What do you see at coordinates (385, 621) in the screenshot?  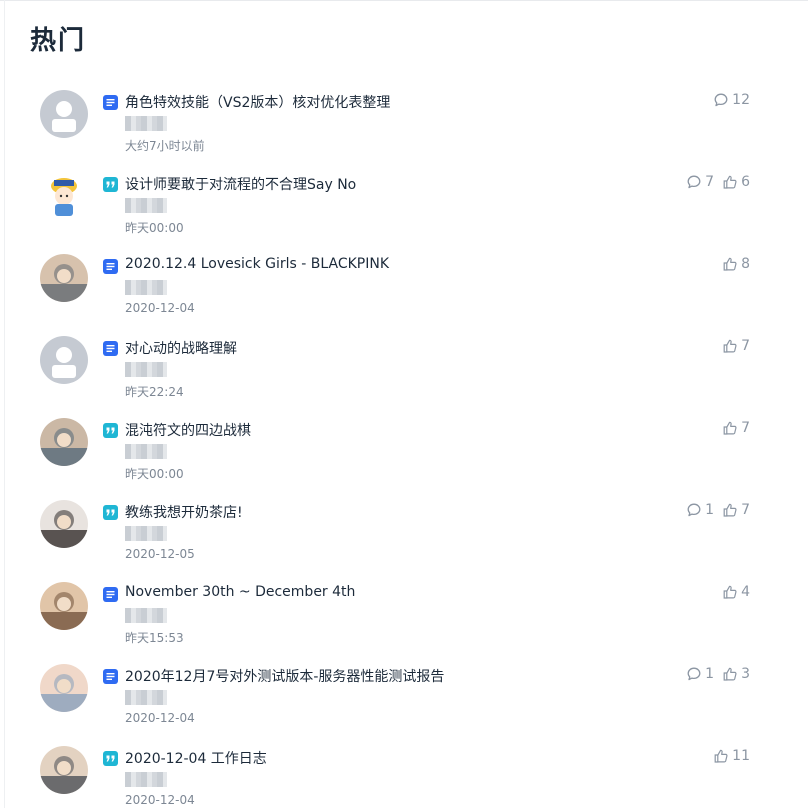 I see `hot-list-item: November 30th ~ December 4th 昨天15:53 4` at bounding box center [385, 621].